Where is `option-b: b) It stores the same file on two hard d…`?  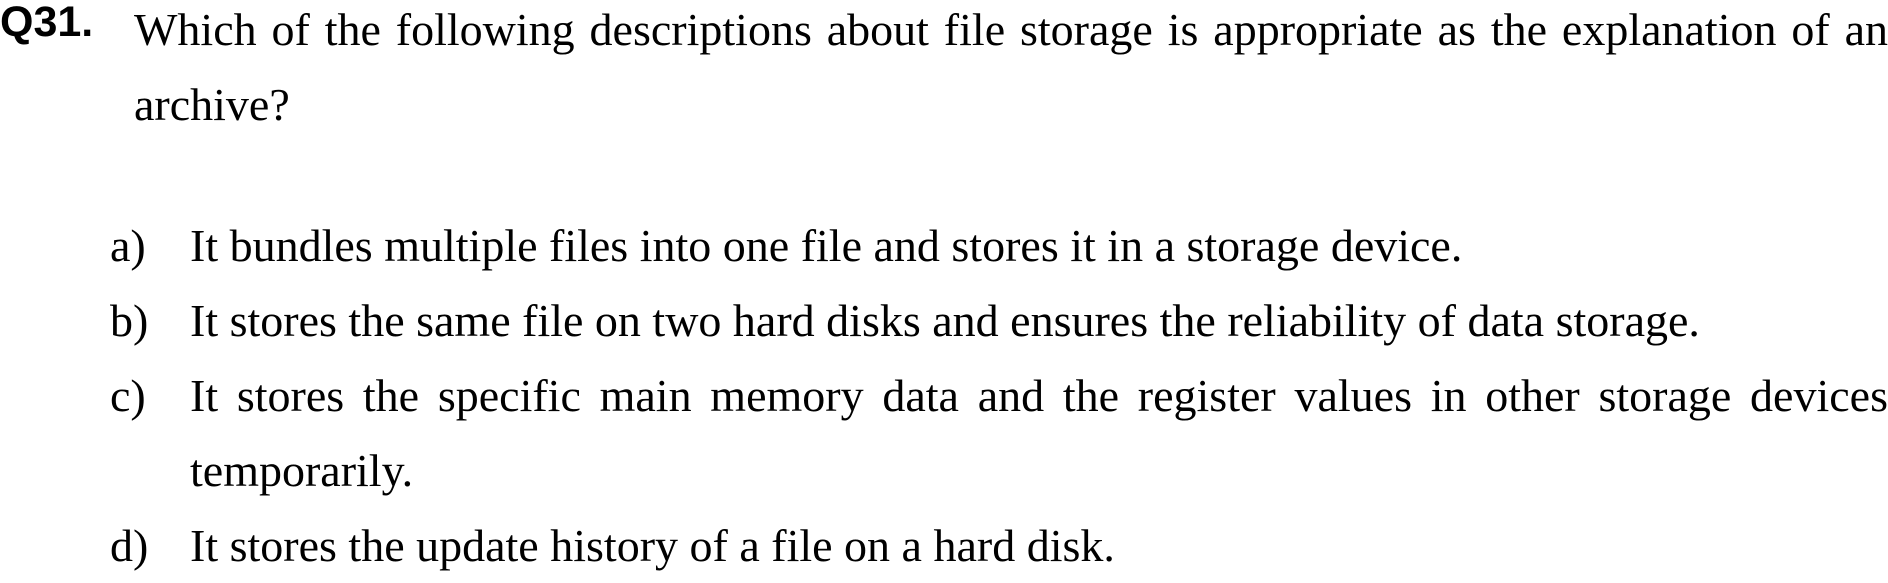 option-b: b) It stores the same file on two hard d… is located at coordinates (944, 320).